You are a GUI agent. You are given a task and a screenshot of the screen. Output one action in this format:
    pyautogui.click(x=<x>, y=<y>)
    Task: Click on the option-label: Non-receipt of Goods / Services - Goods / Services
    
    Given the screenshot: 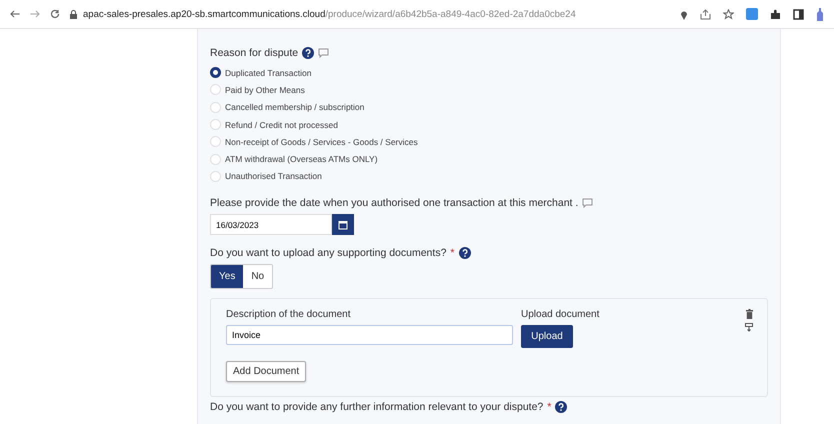 What is the action you would take?
    pyautogui.click(x=321, y=141)
    